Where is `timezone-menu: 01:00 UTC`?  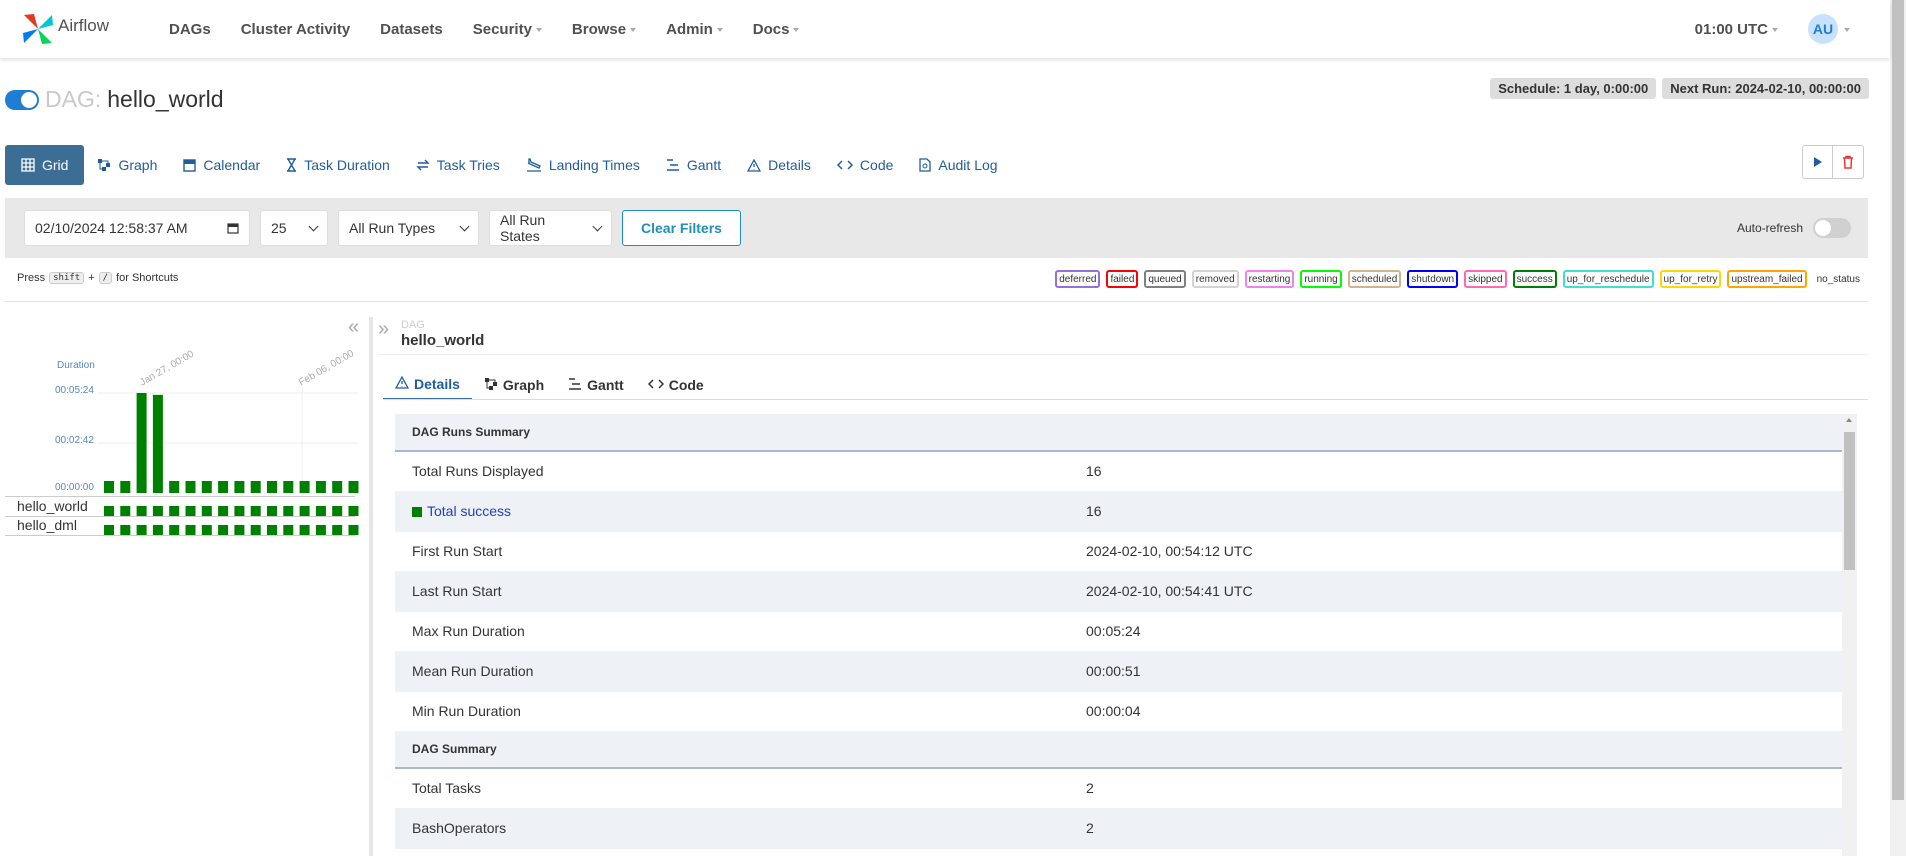 timezone-menu: 01:00 UTC is located at coordinates (1736, 29).